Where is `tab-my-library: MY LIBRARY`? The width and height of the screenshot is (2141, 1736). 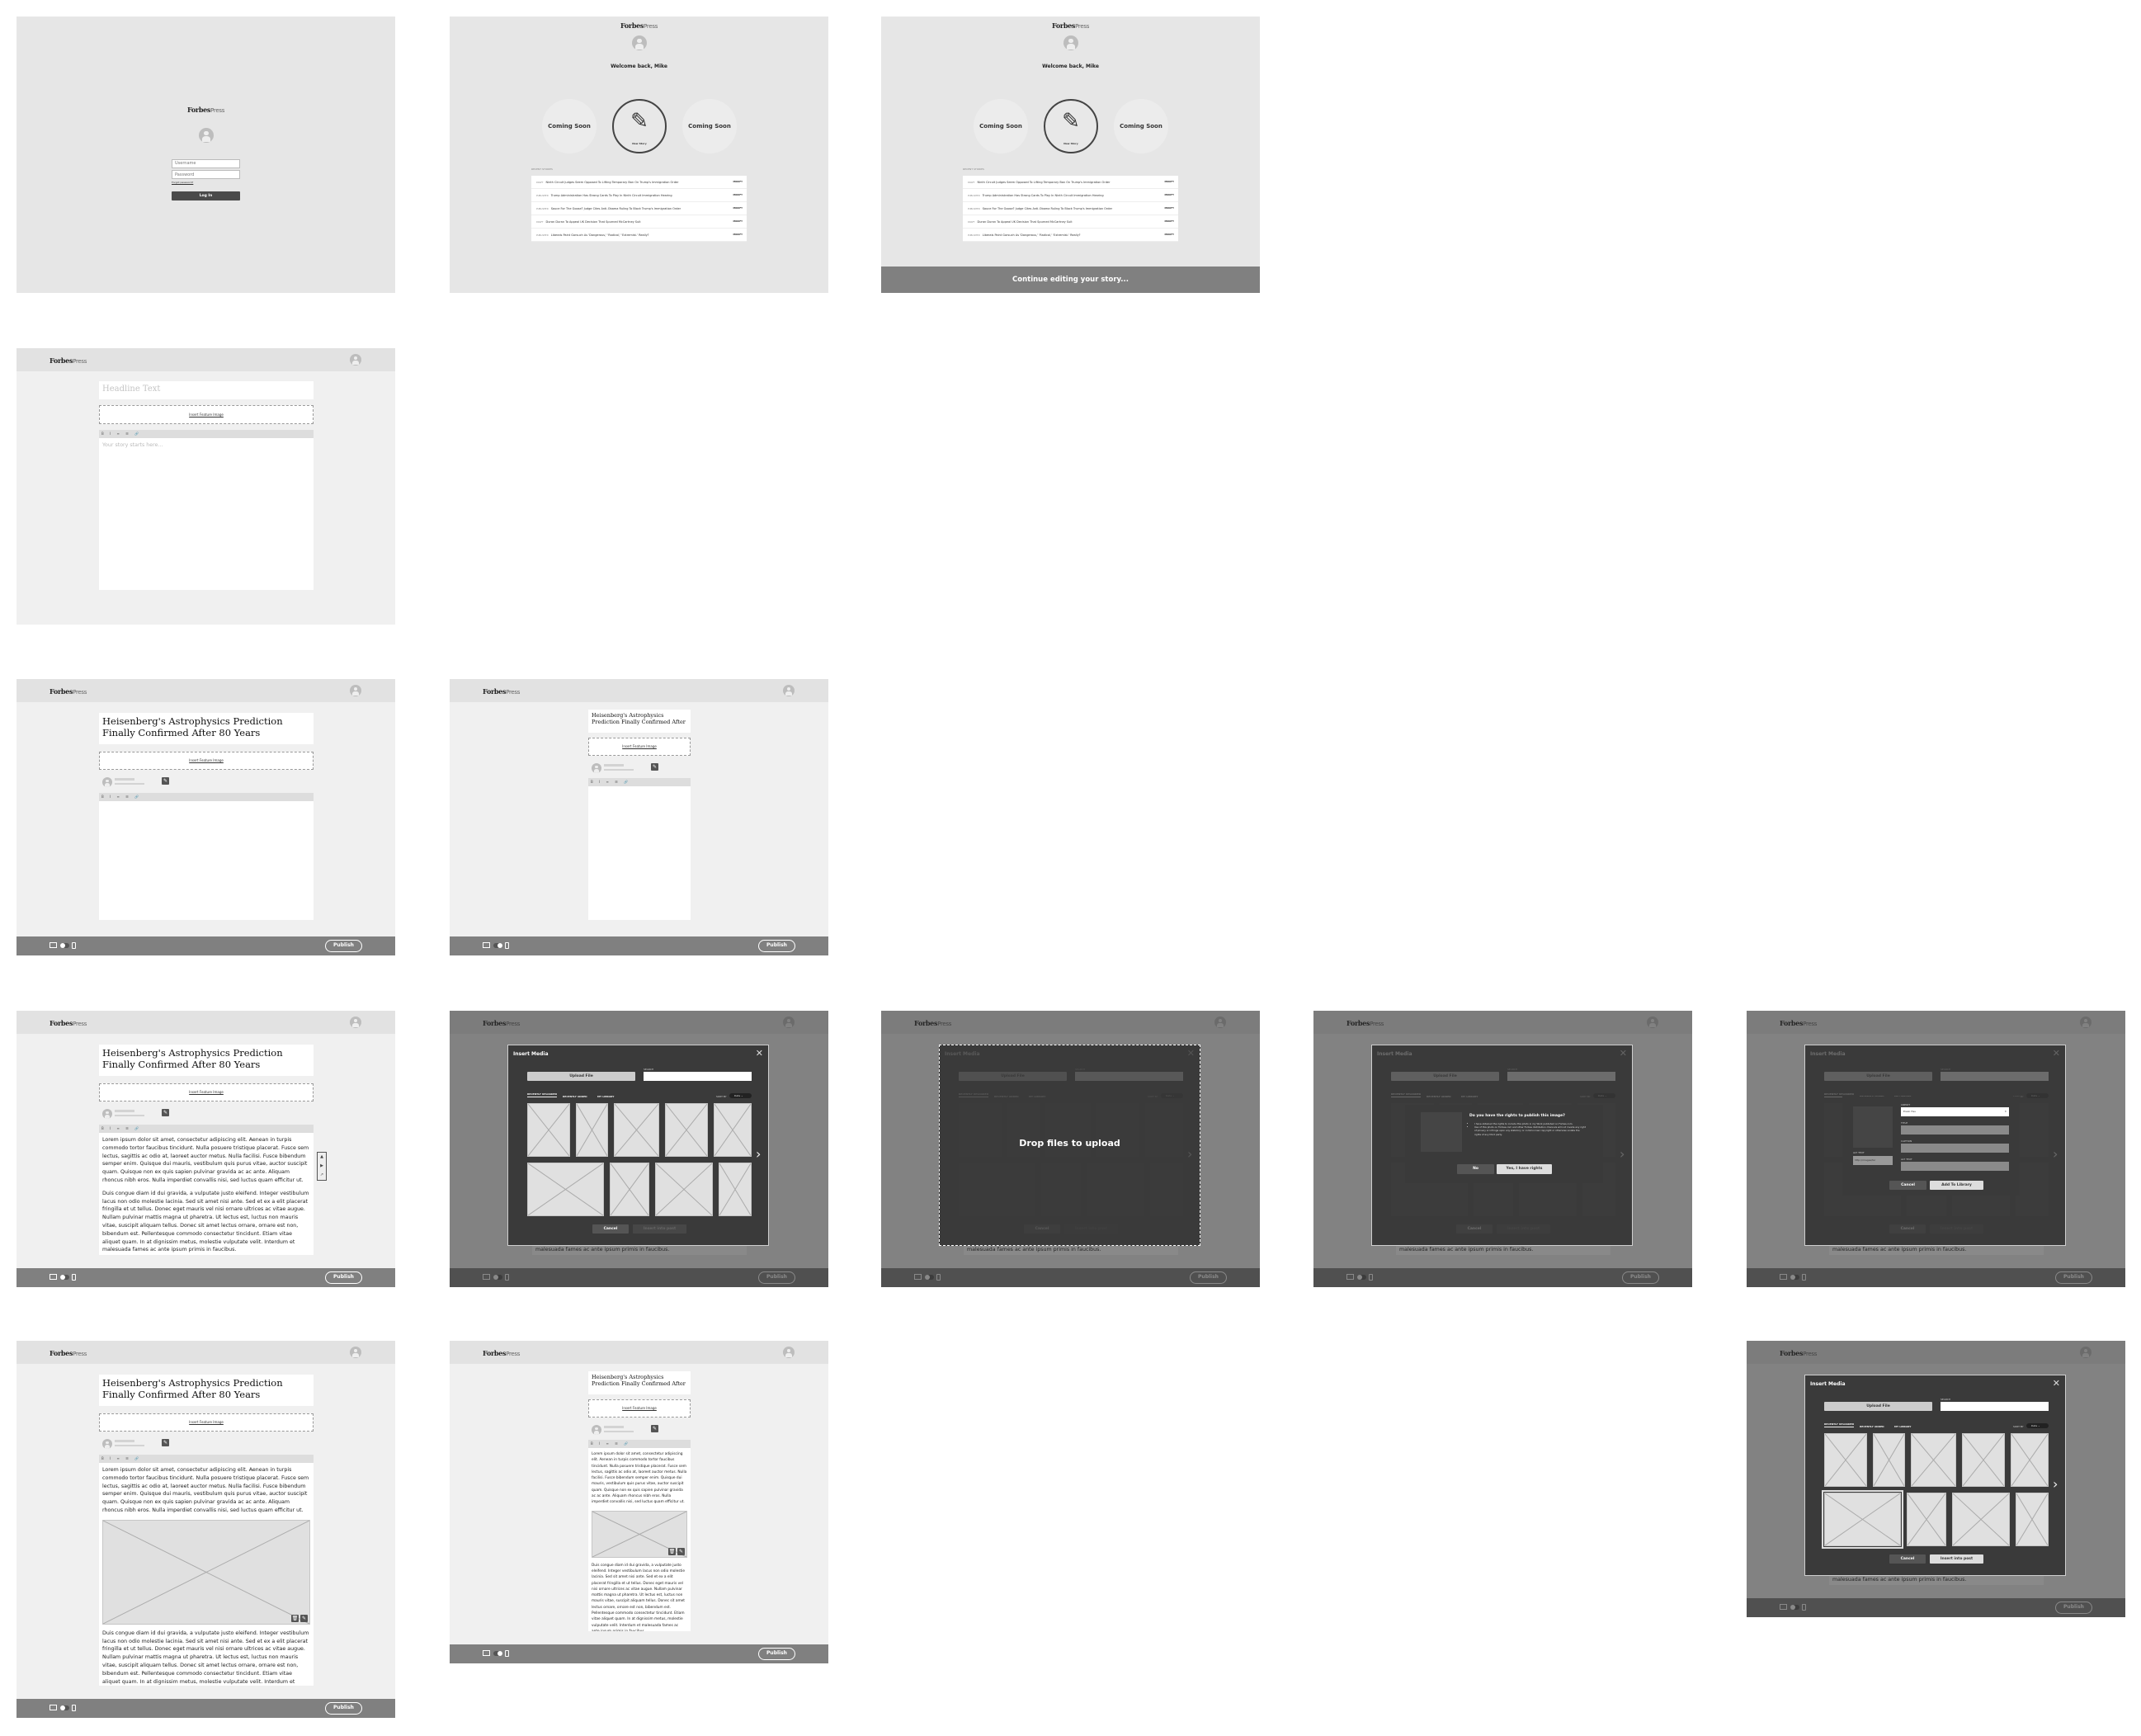 tab-my-library: MY LIBRARY is located at coordinates (1470, 1096).